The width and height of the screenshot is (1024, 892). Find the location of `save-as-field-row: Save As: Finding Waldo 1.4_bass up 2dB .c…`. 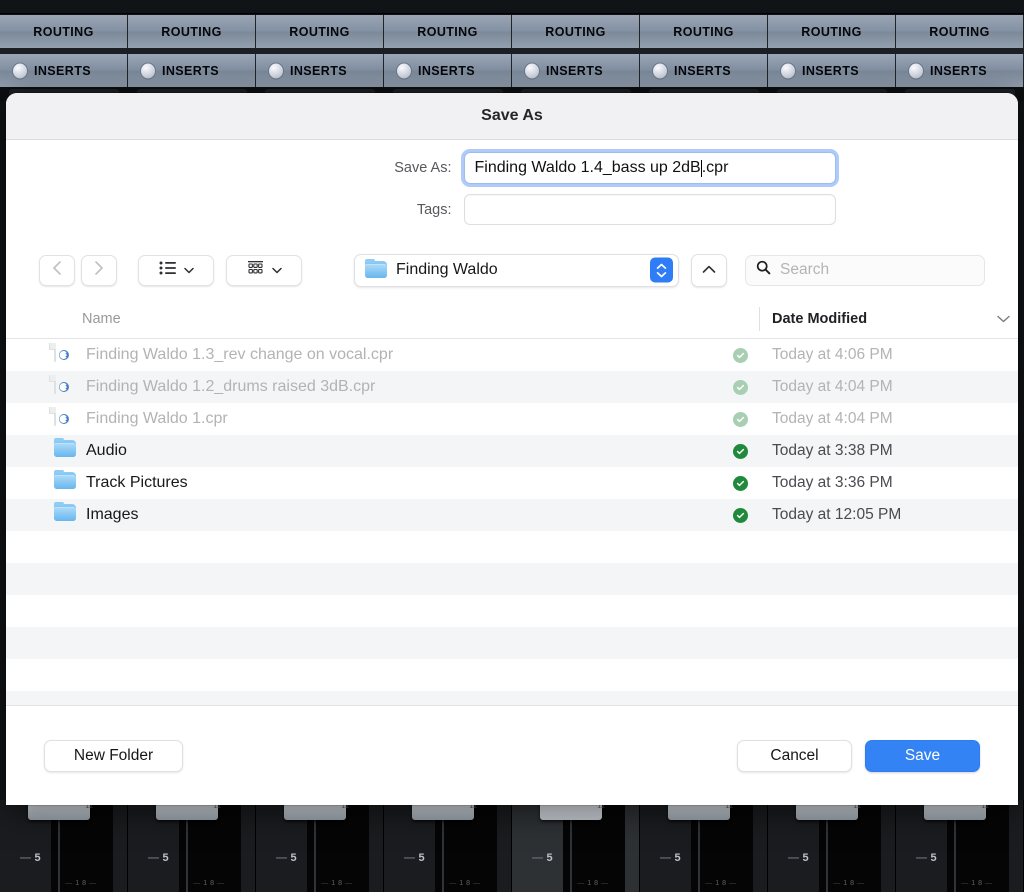

save-as-field-row: Save As: Finding Waldo 1.4_bass up 2dB .c… is located at coordinates (512, 168).